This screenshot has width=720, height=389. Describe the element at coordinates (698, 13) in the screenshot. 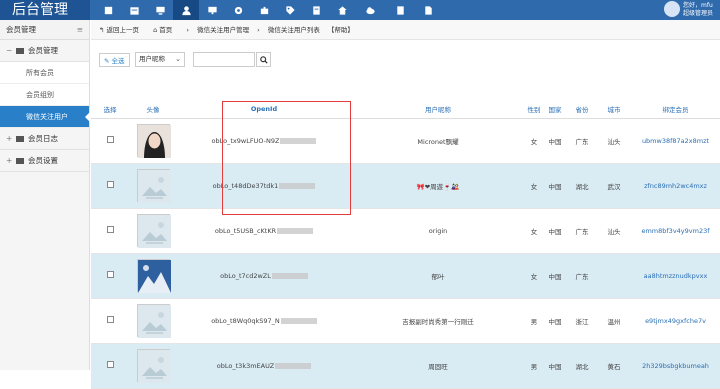

I see `user-role: 超级管理员` at that location.